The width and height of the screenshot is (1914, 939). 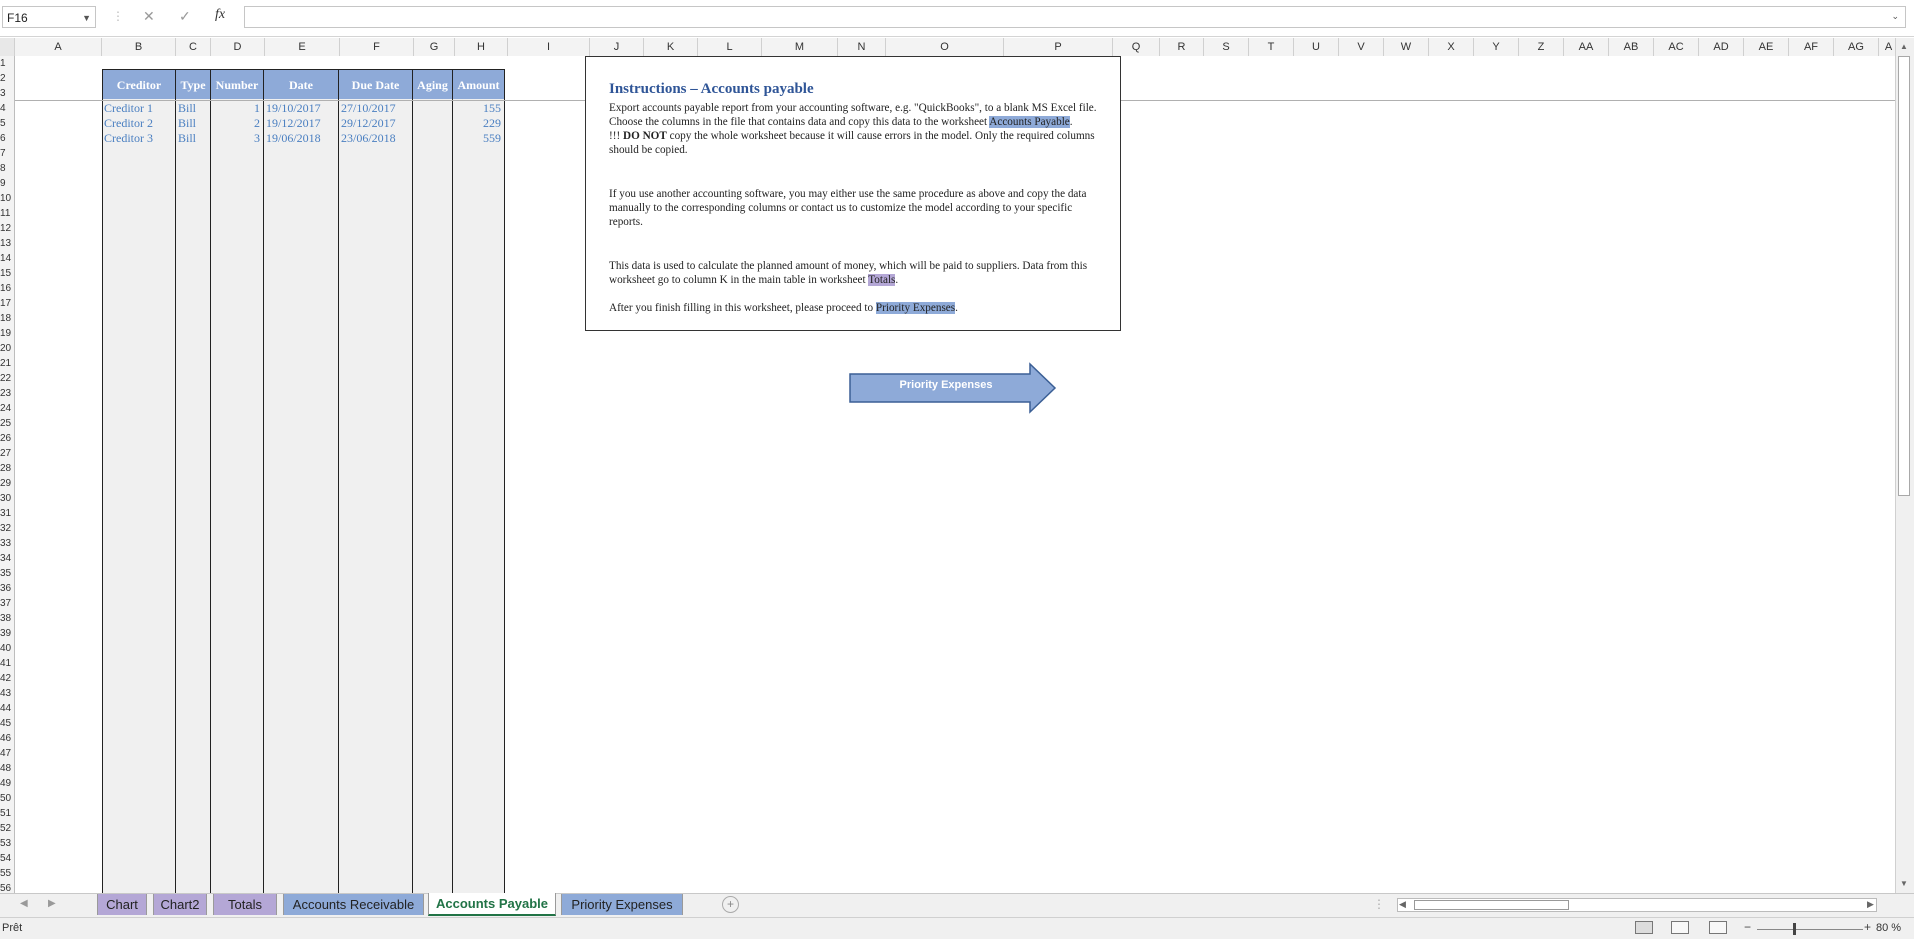 What do you see at coordinates (1496, 47) in the screenshot?
I see `column-header: Y` at bounding box center [1496, 47].